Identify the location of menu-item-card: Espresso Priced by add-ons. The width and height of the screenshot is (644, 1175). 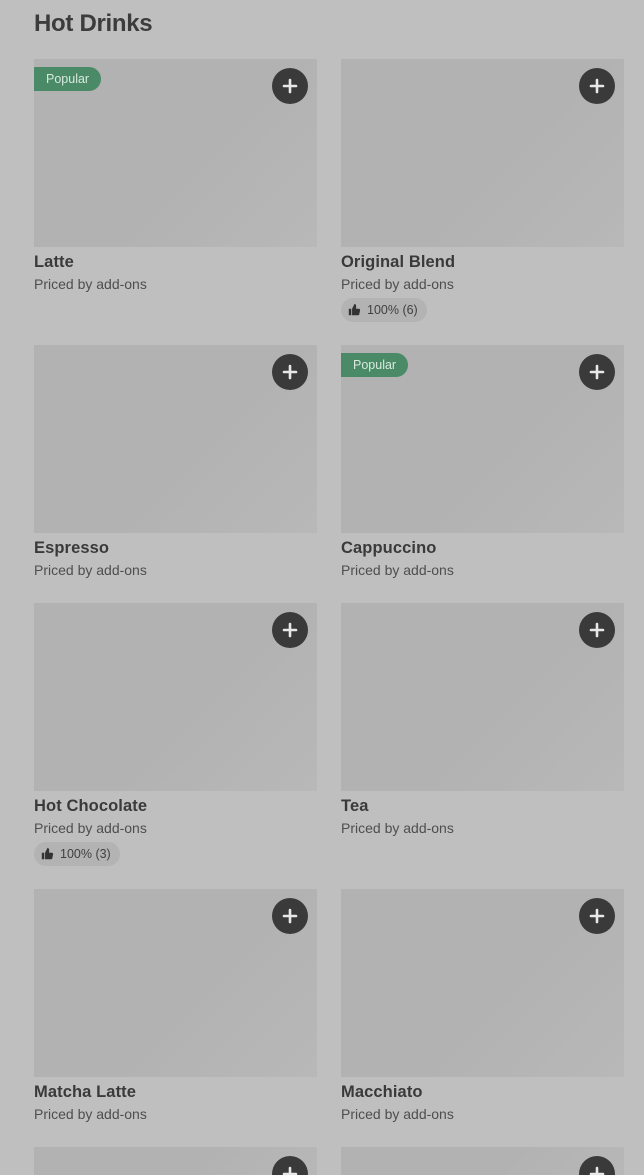
(175, 462).